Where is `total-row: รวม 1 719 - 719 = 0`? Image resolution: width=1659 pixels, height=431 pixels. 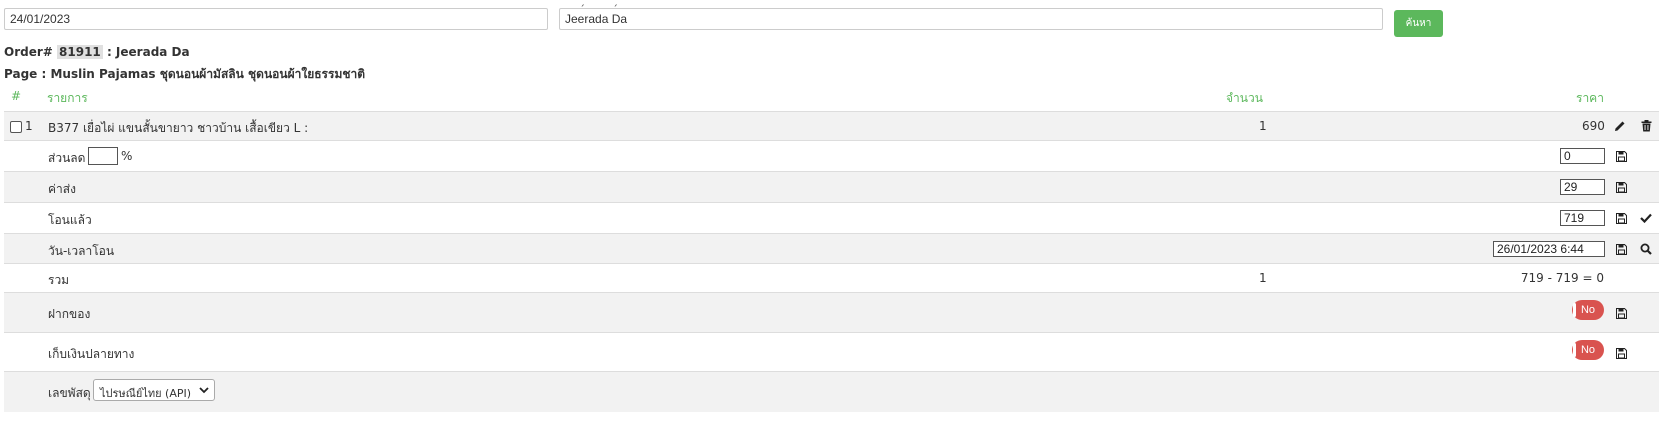
total-row: รวม 1 719 - 719 = 0 is located at coordinates (831, 278).